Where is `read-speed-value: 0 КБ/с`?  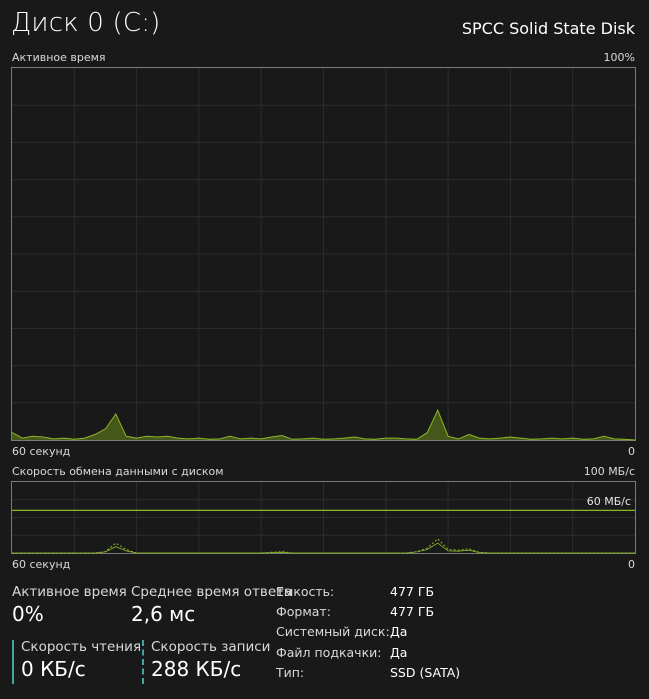 read-speed-value: 0 КБ/с is located at coordinates (53, 669).